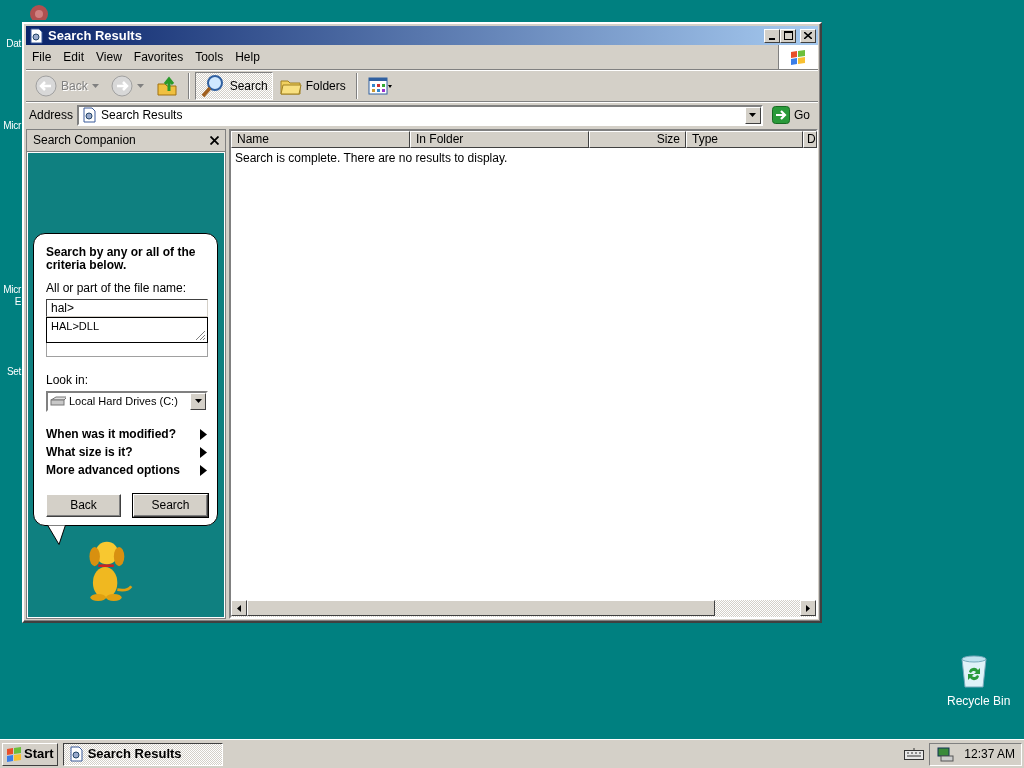  Describe the element at coordinates (158, 57) in the screenshot. I see `menu-item: Favorites` at that location.